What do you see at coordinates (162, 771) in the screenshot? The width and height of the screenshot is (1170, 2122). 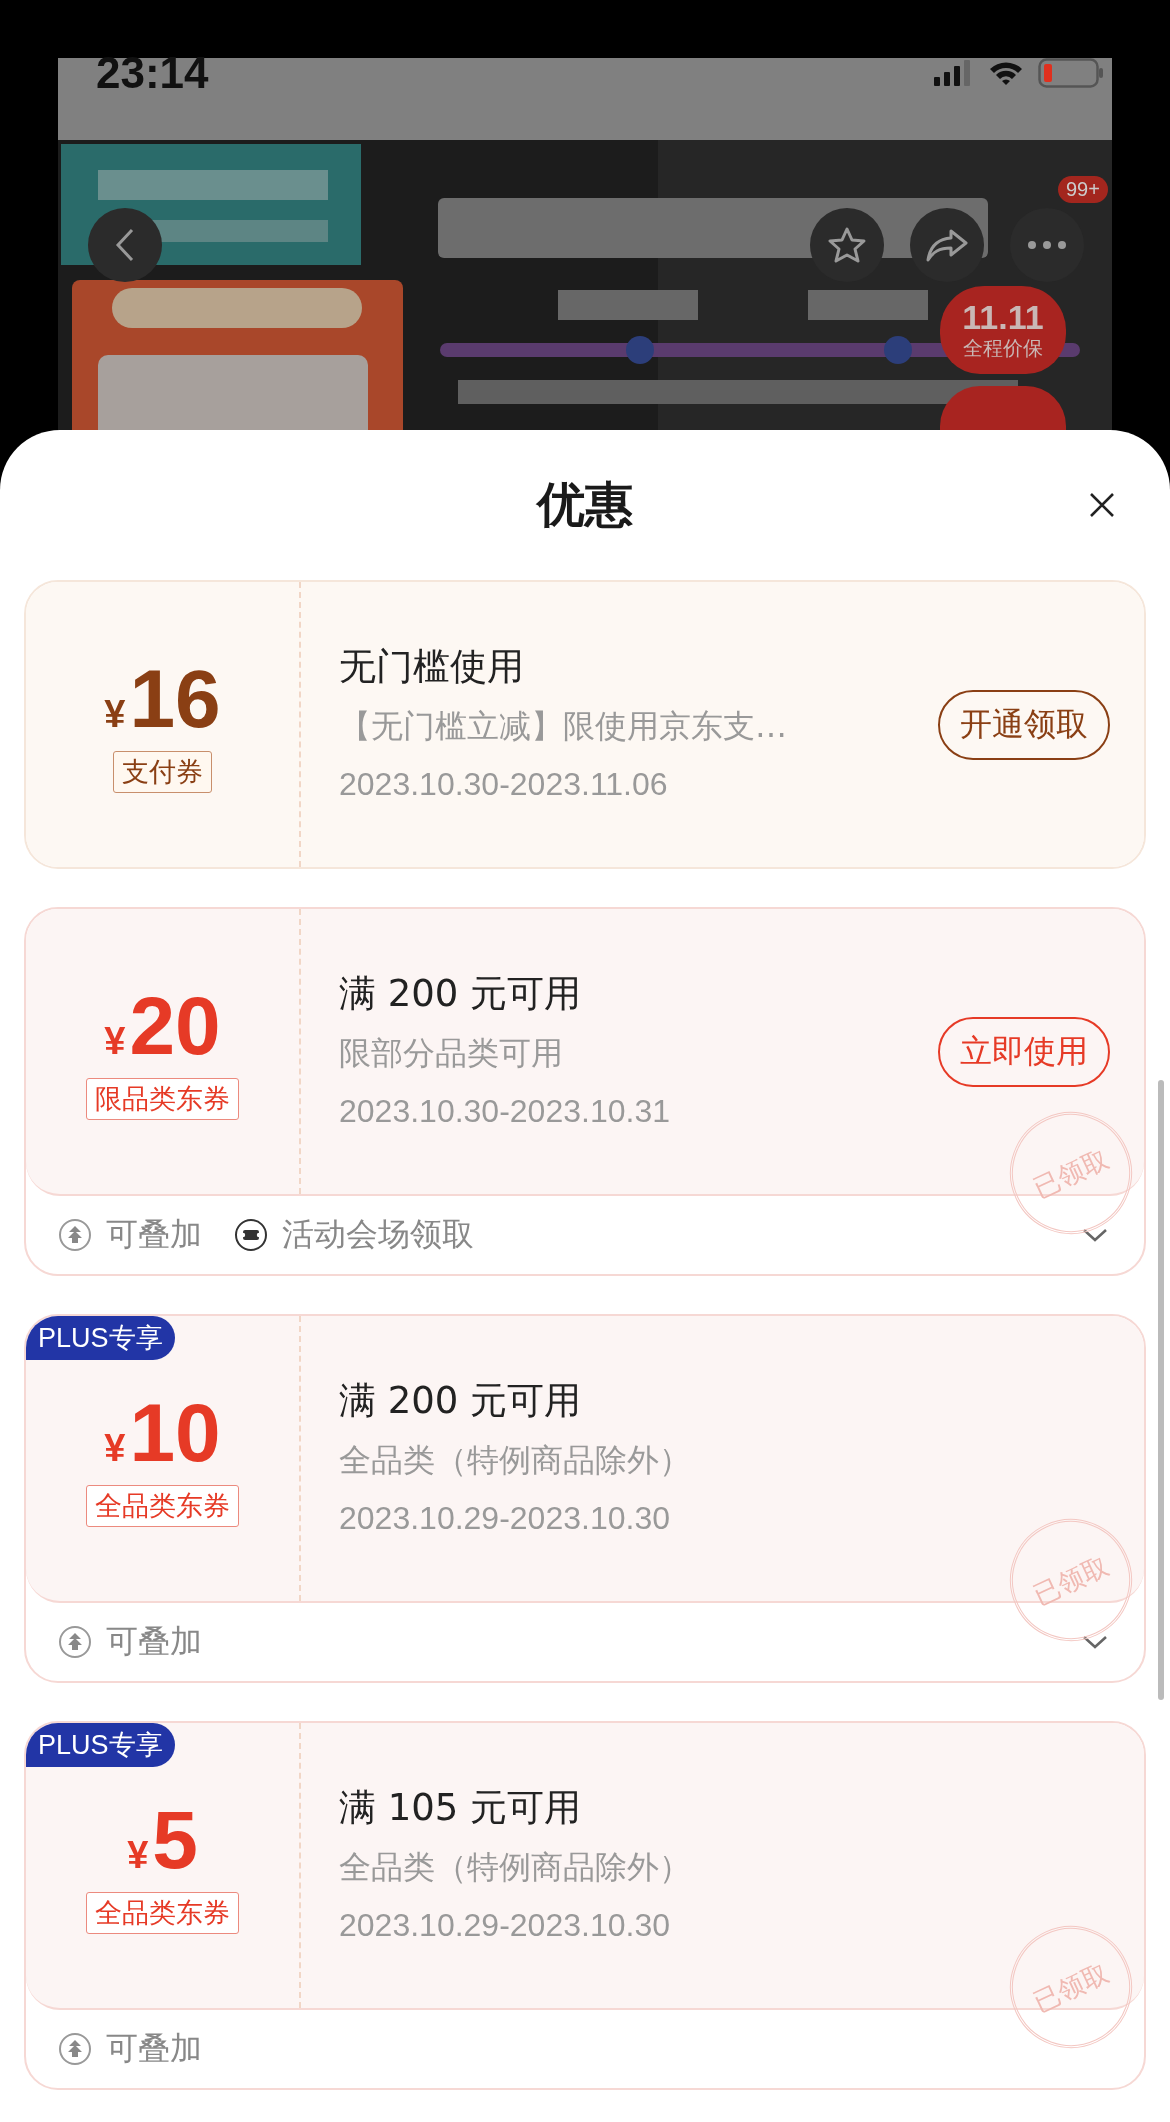 I see `coupon-type-tag: 支付券` at bounding box center [162, 771].